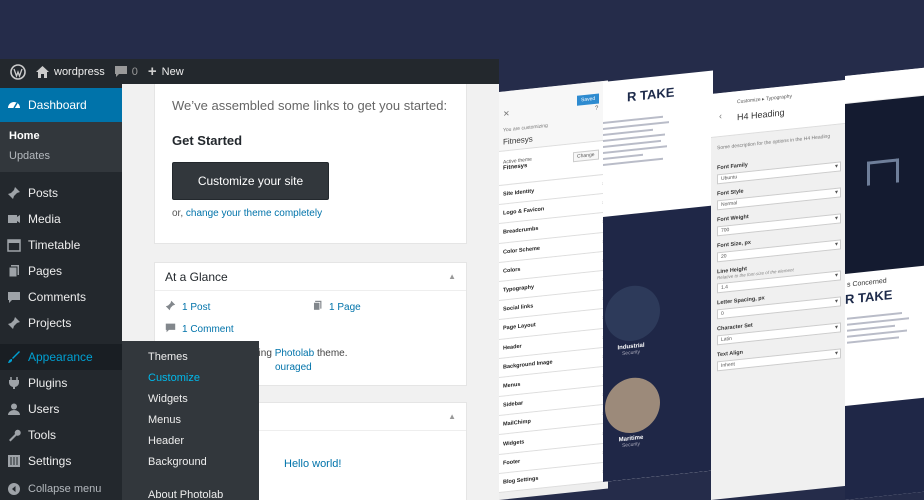  Describe the element at coordinates (61, 435) in the screenshot. I see `menu-tools: Tools` at that location.